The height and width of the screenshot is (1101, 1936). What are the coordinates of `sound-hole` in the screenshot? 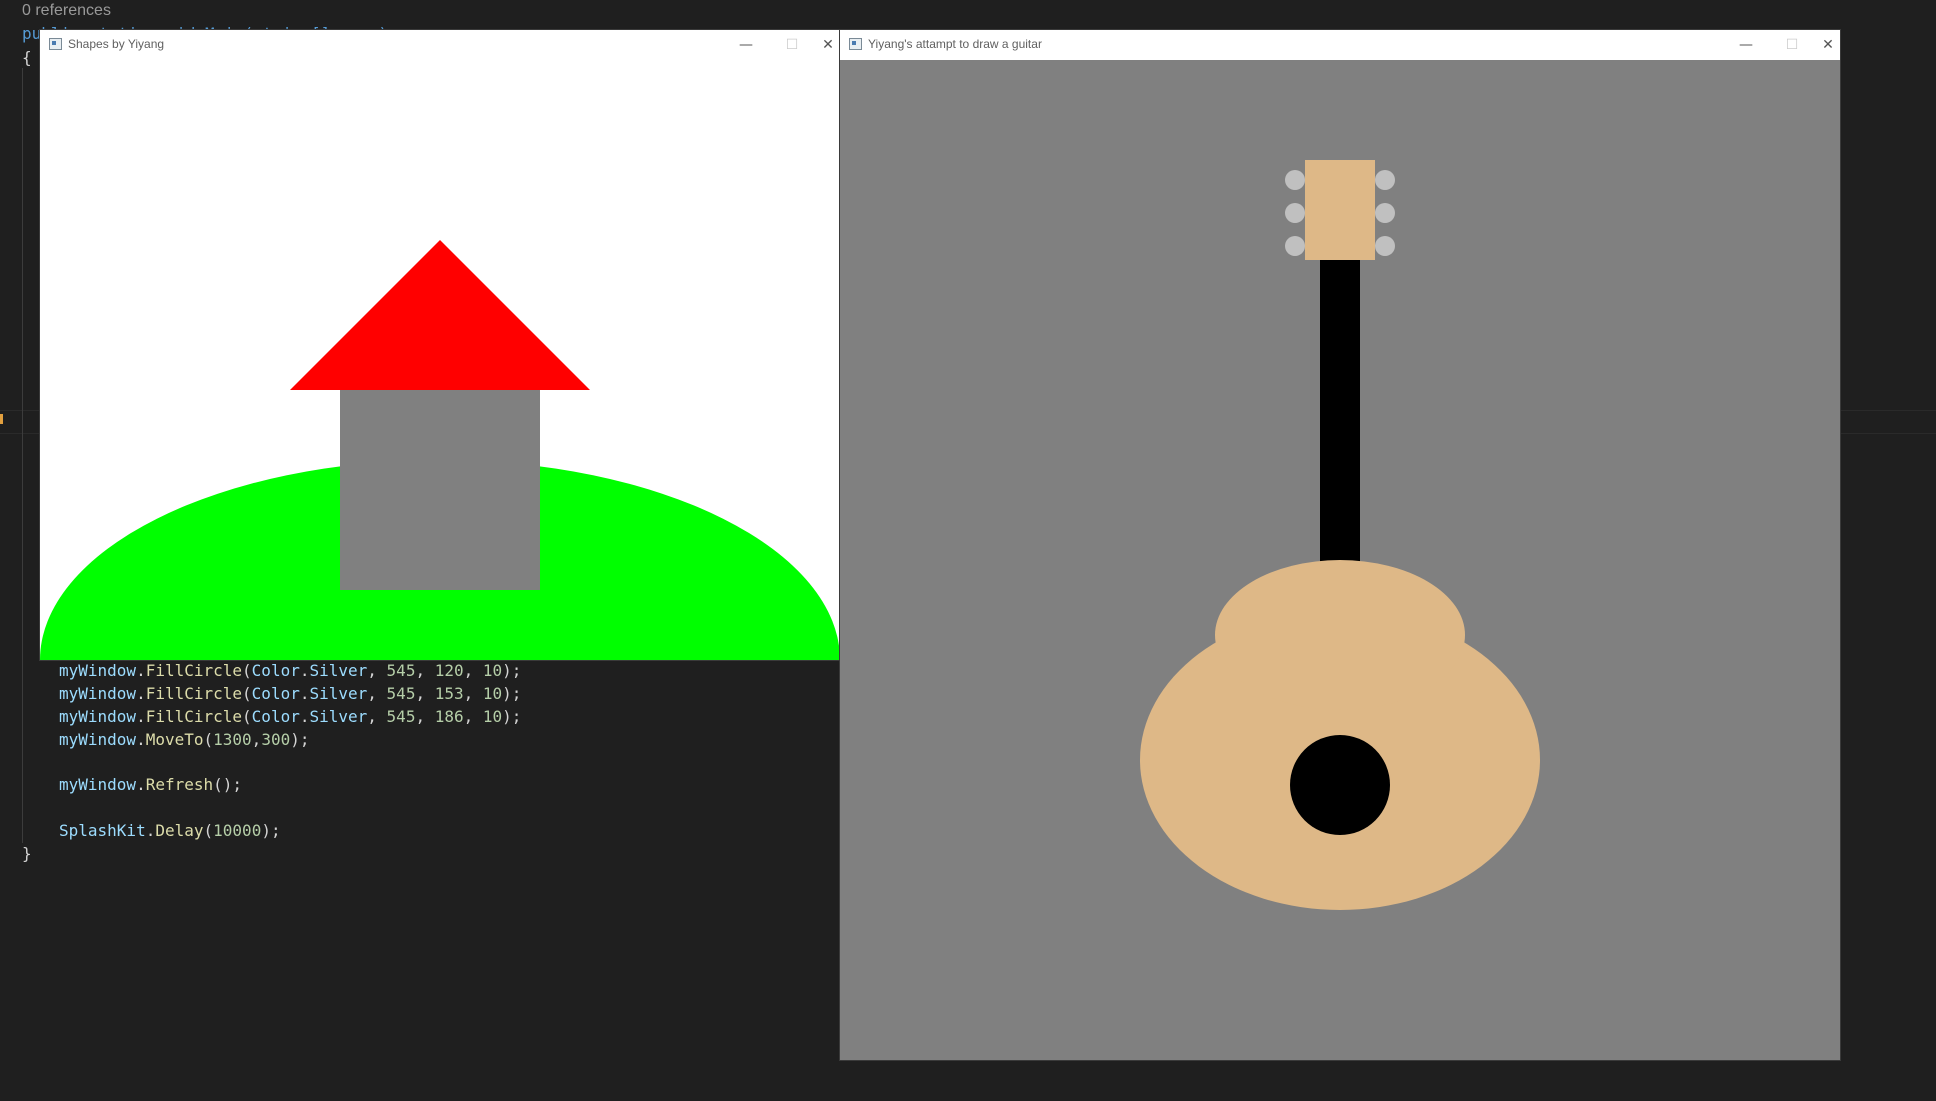 It's located at (1340, 785).